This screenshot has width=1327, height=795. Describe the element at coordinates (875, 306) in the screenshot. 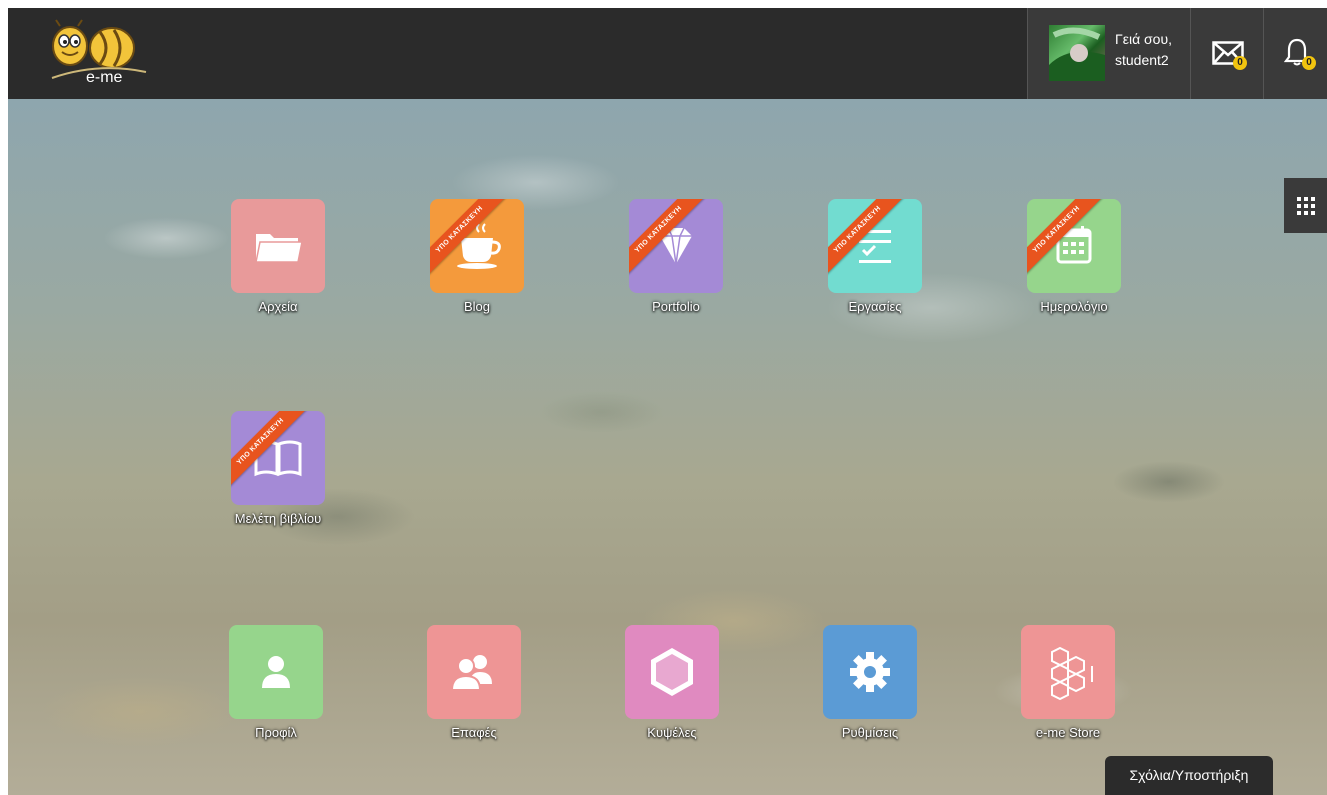

I see `app-assignments-label: Εργασίες` at that location.